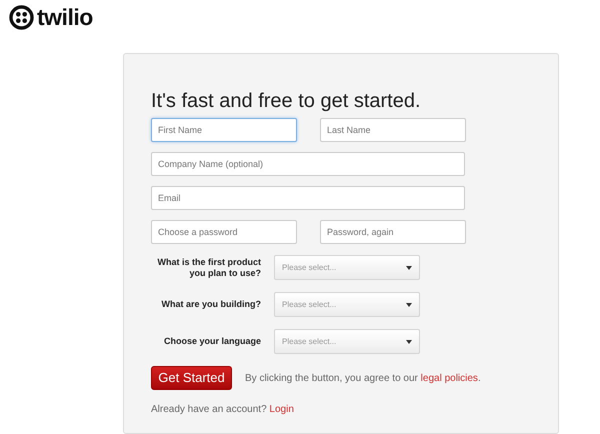  I want to click on input-field: Choose a password, so click(224, 232).